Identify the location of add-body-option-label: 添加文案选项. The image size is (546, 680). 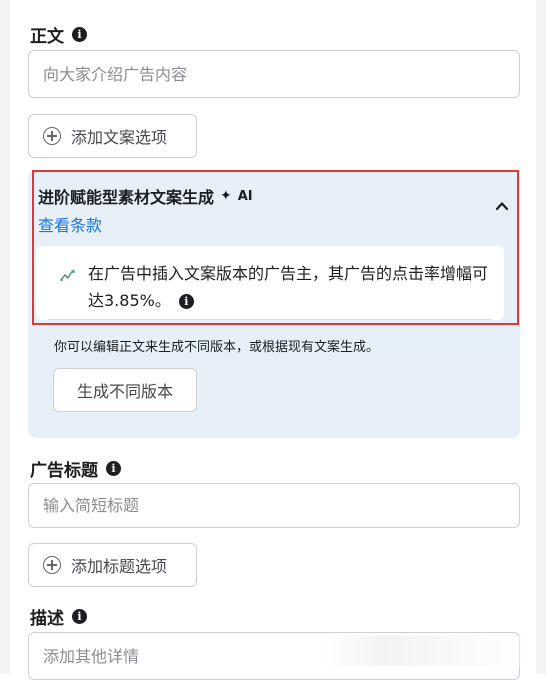
(119, 137).